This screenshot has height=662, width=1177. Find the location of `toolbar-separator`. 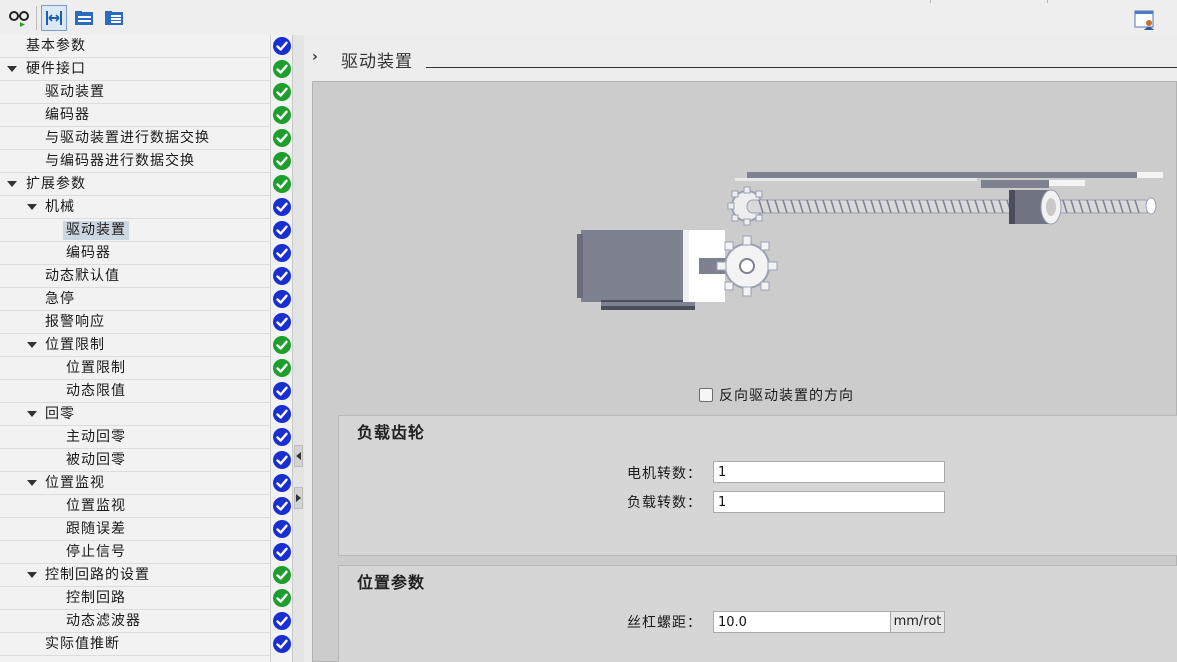

toolbar-separator is located at coordinates (36, 18).